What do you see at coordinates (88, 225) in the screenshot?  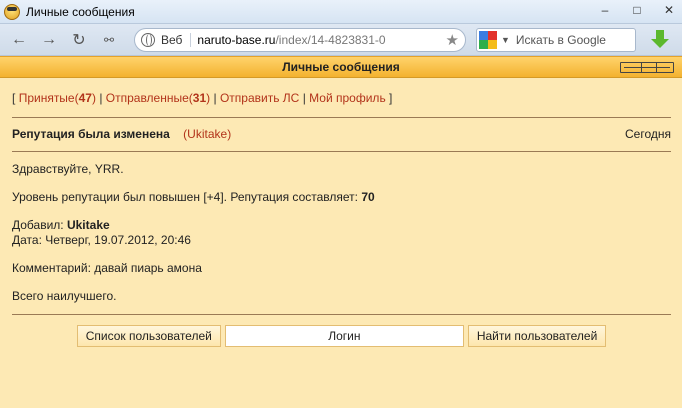 I see `added-by-user: Ukitake` at bounding box center [88, 225].